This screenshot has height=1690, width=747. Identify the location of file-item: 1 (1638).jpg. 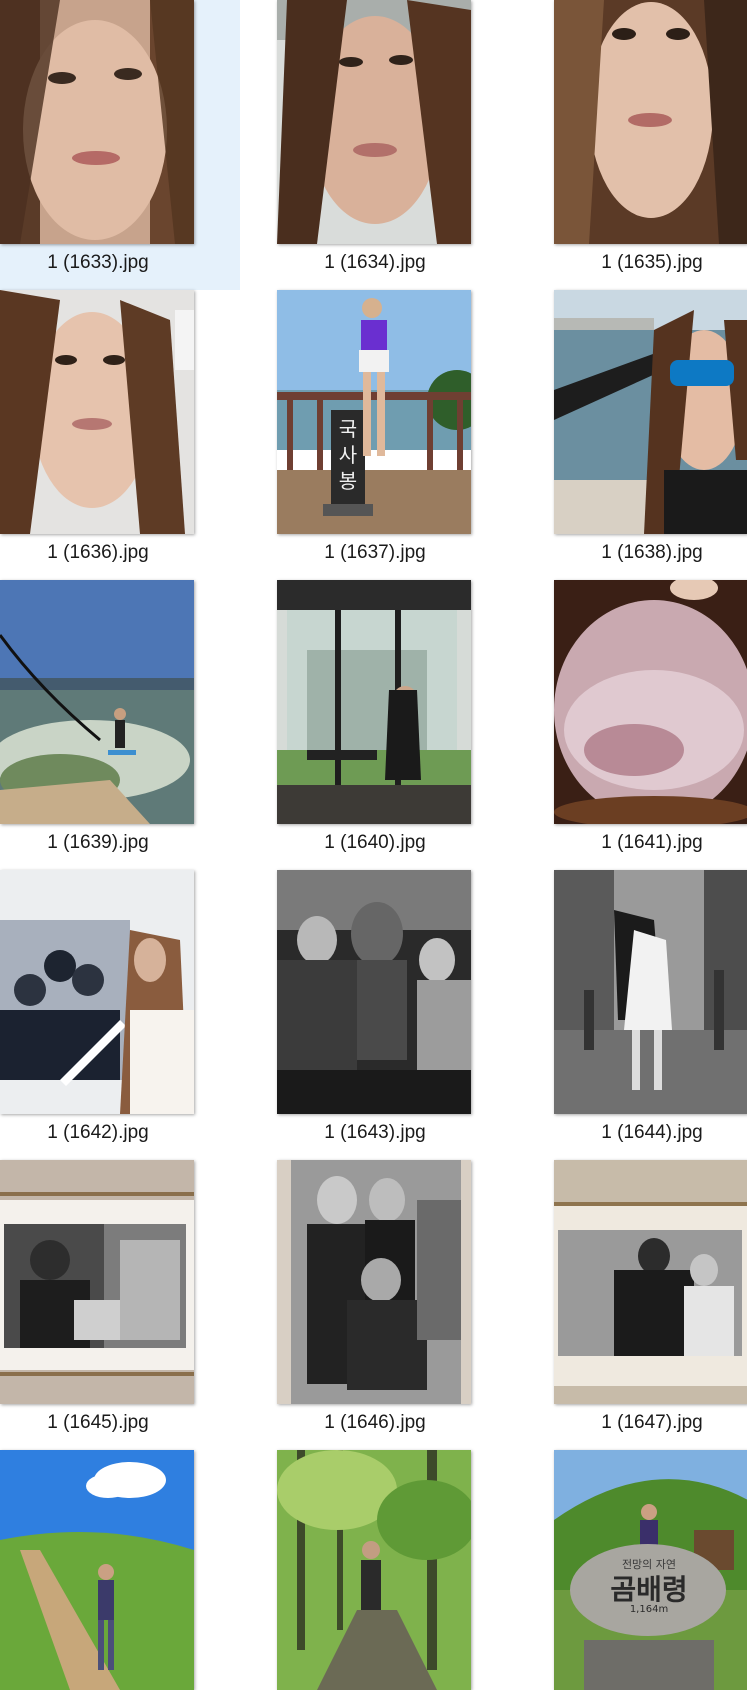
(650, 435).